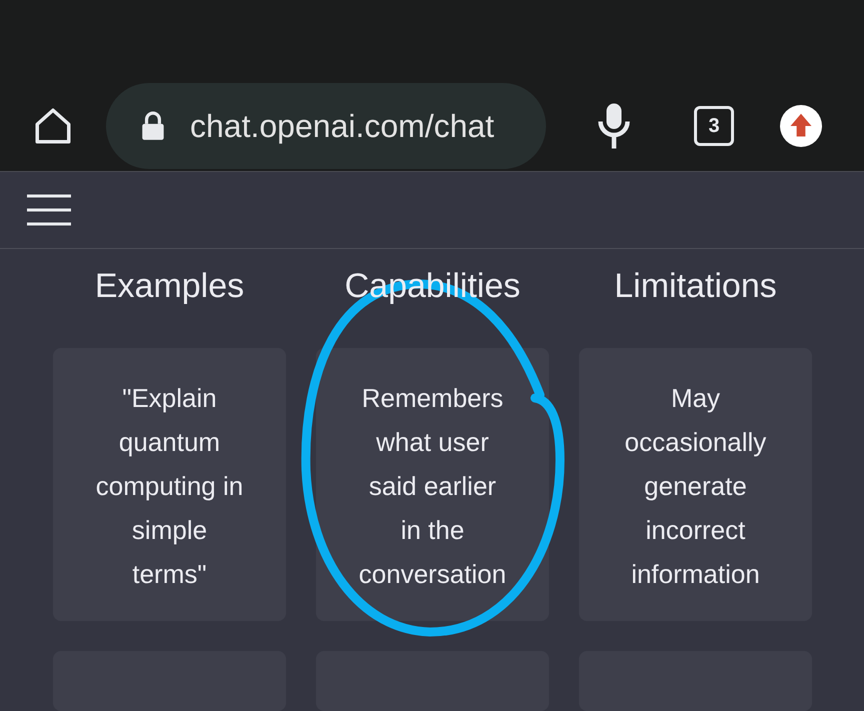  I want to click on upload-icon, so click(801, 125).